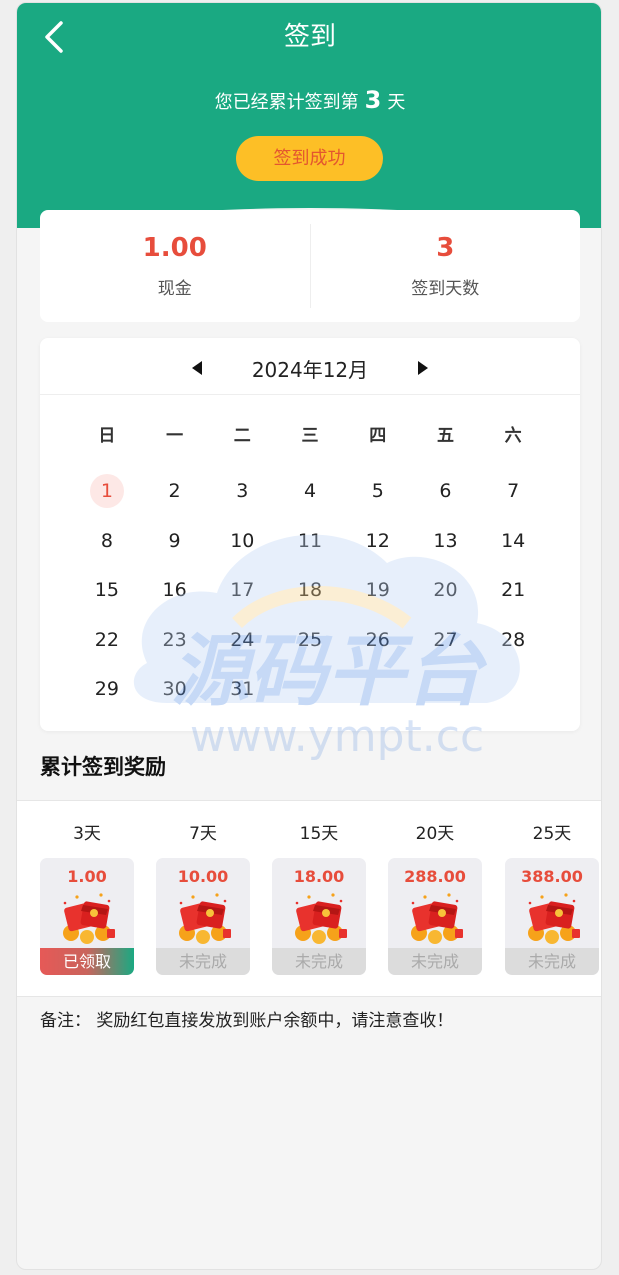  What do you see at coordinates (373, 100) in the screenshot?
I see `streak-days: 3` at bounding box center [373, 100].